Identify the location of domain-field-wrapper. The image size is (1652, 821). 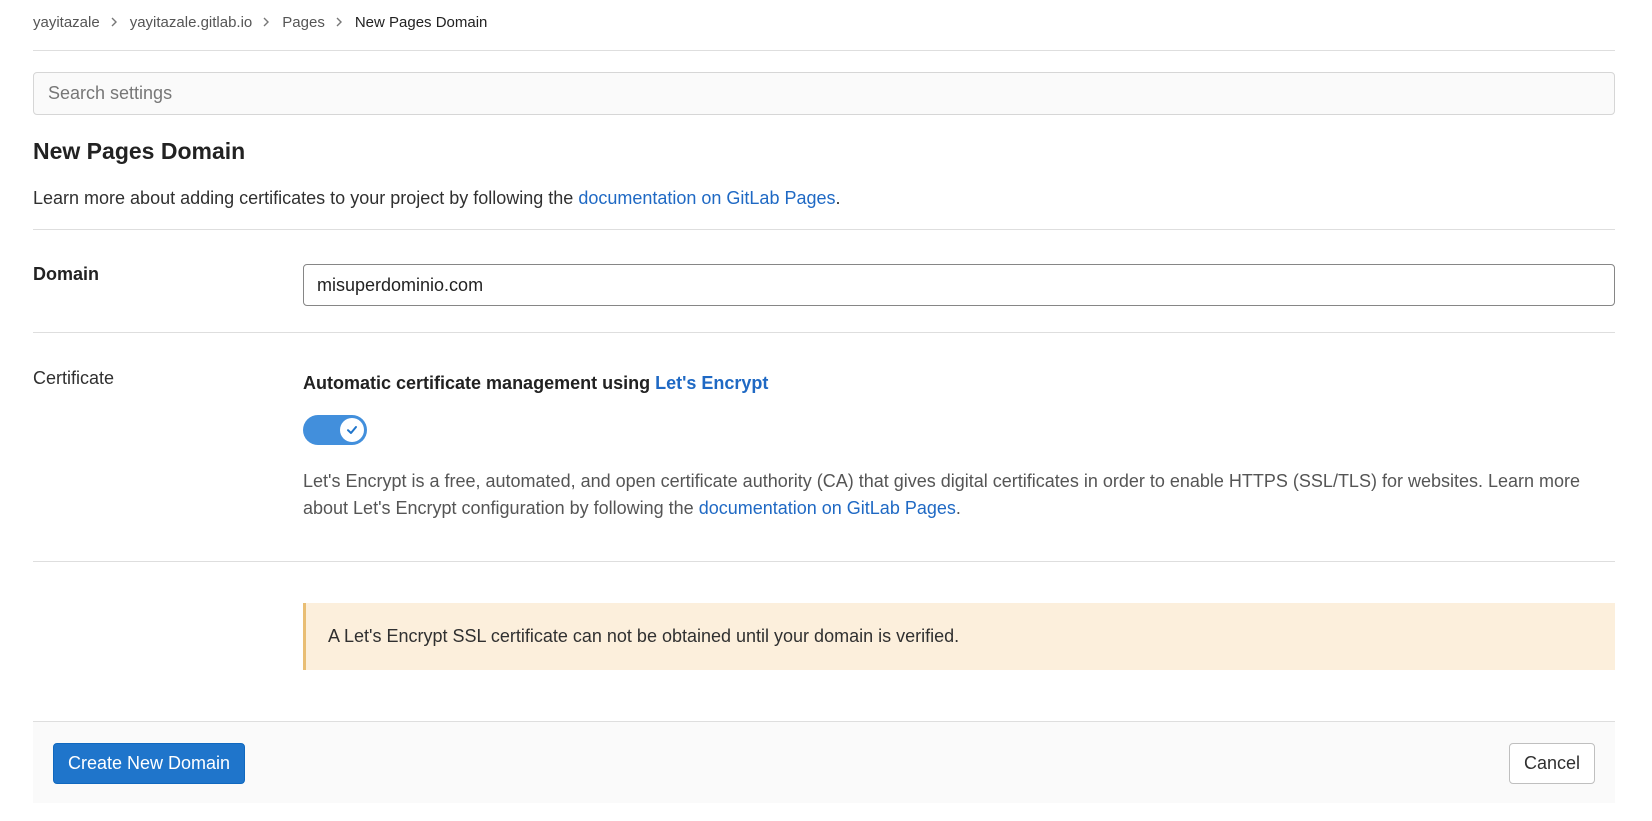
(959, 285).